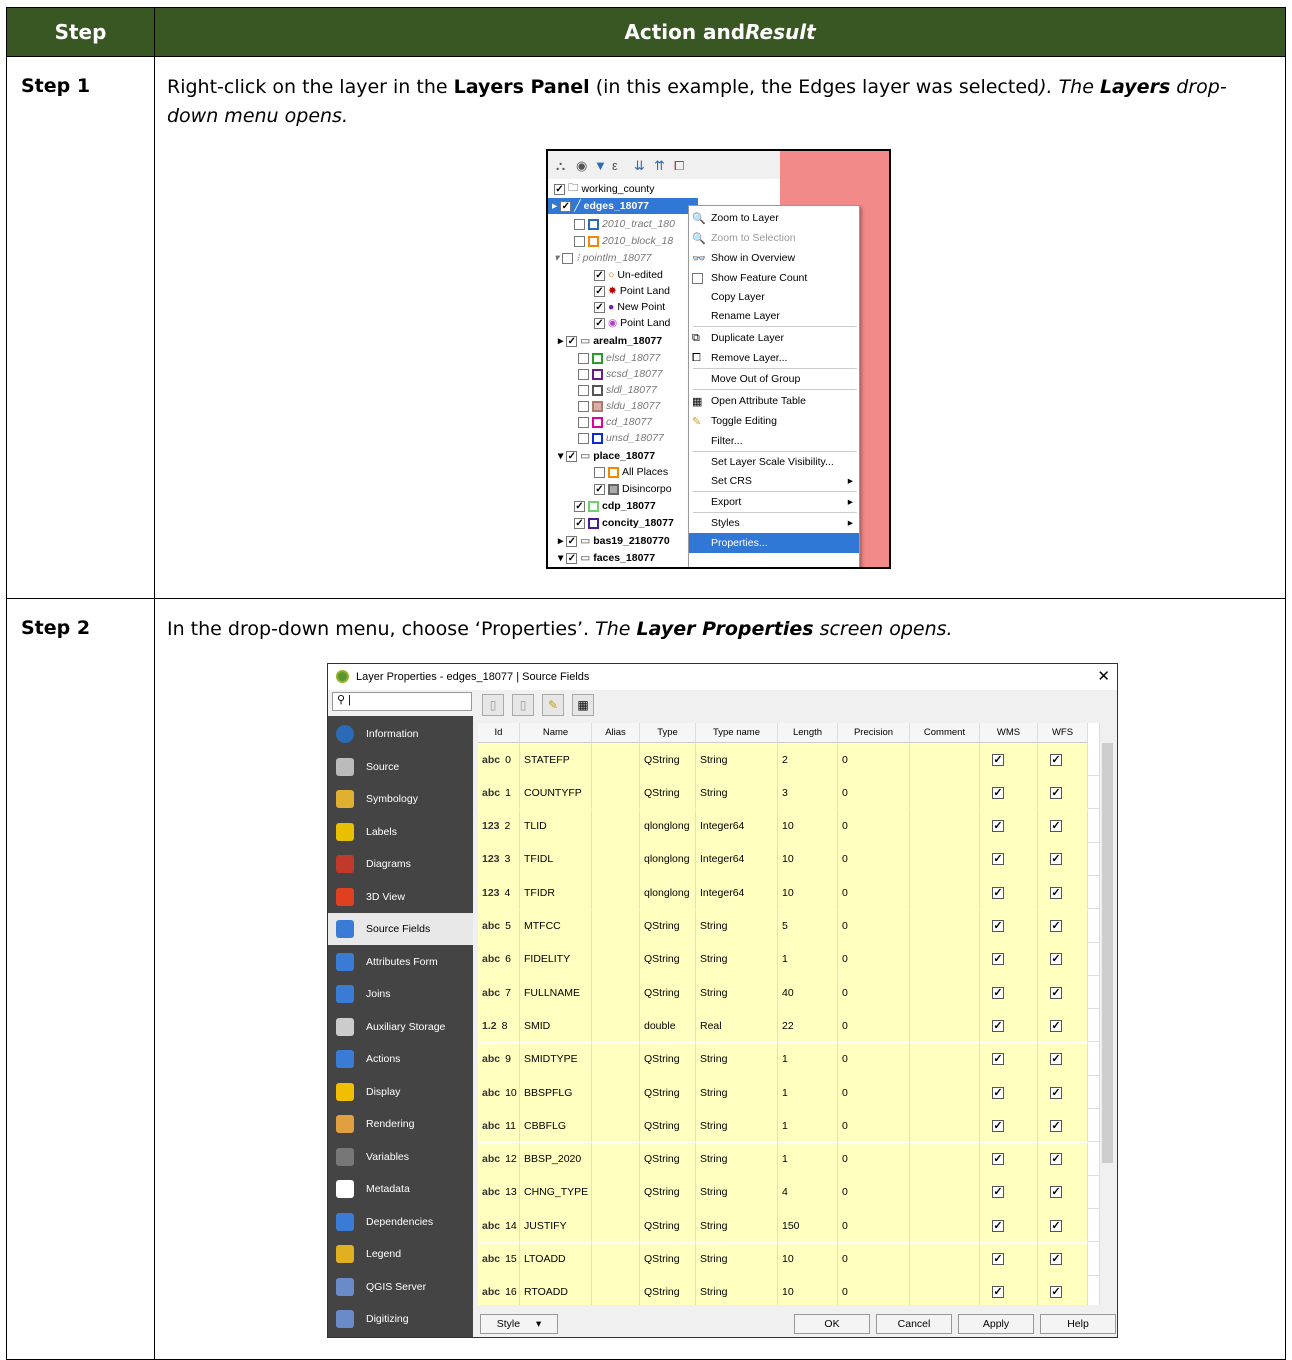  What do you see at coordinates (400, 799) in the screenshot?
I see `sidebar-item-symbology: Symbology` at bounding box center [400, 799].